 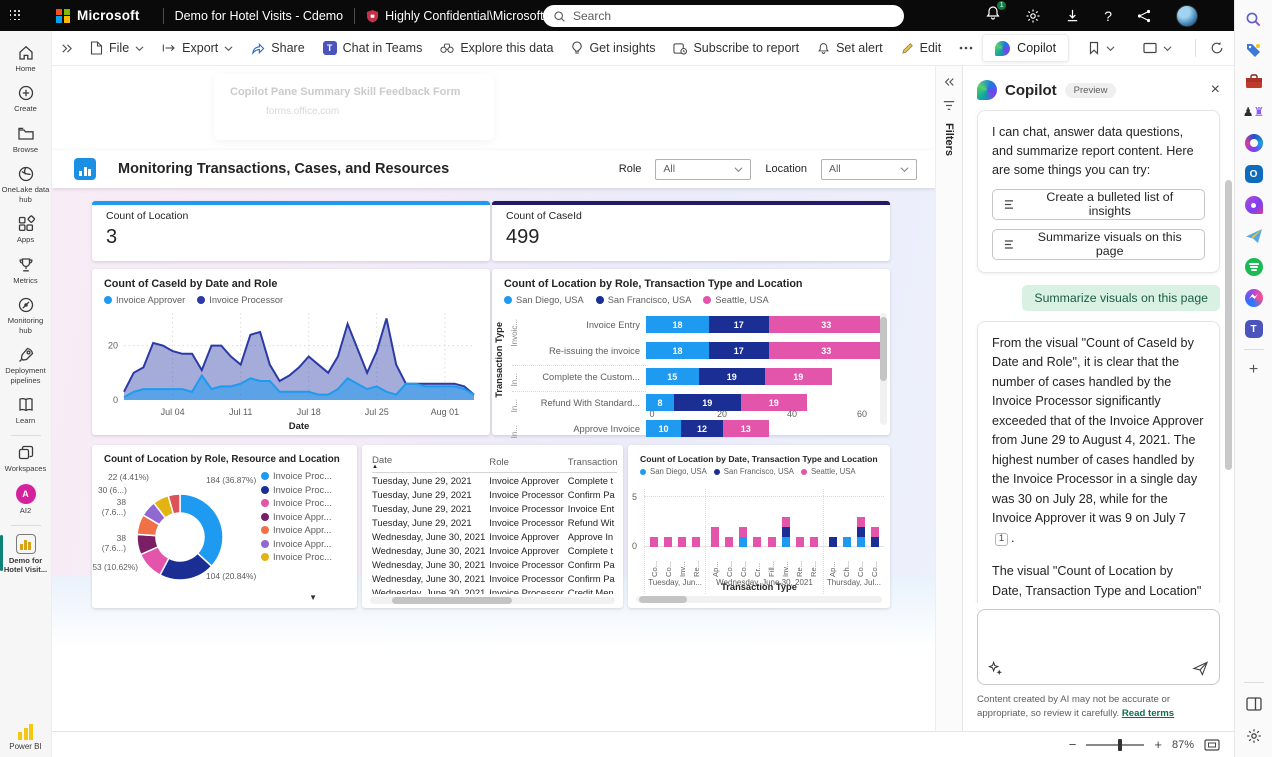 What do you see at coordinates (1108, 16) in the screenshot?
I see `help-icon: ?` at bounding box center [1108, 16].